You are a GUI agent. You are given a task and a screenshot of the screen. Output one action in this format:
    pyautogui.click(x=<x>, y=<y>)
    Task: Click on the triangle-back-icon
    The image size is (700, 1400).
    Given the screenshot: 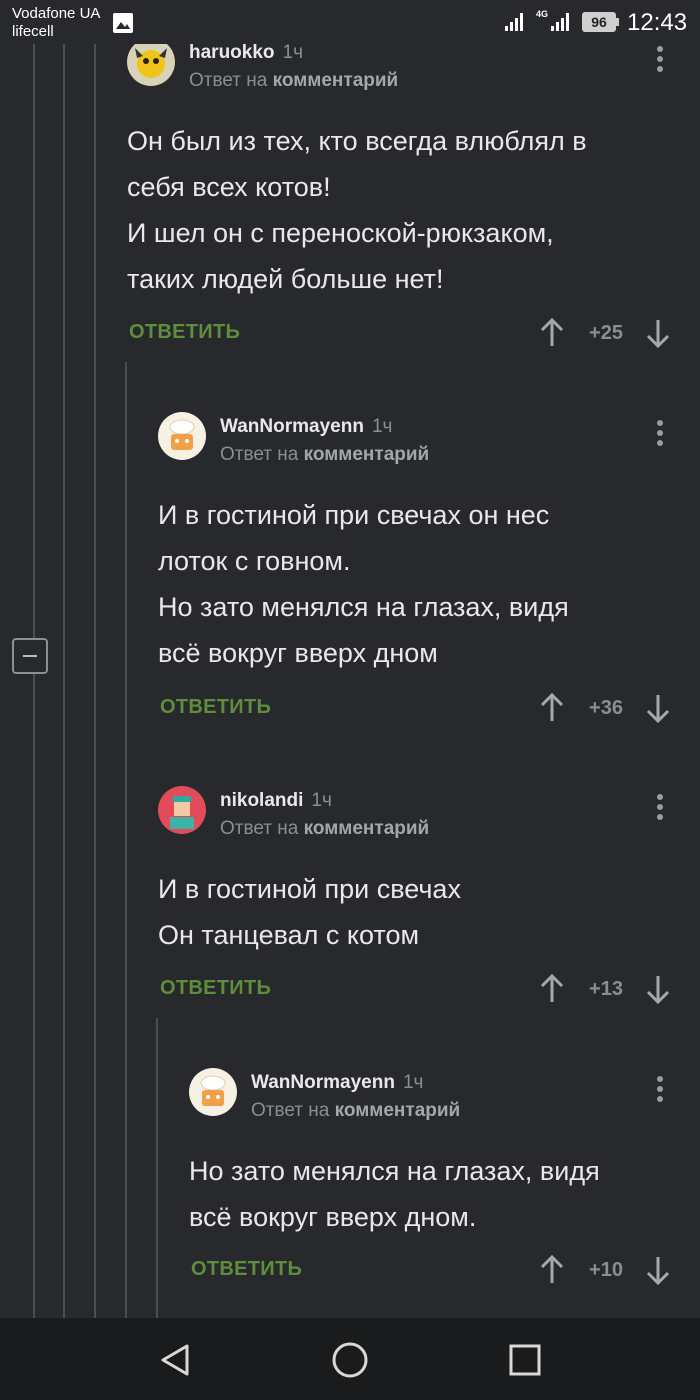 What is the action you would take?
    pyautogui.click(x=175, y=1360)
    